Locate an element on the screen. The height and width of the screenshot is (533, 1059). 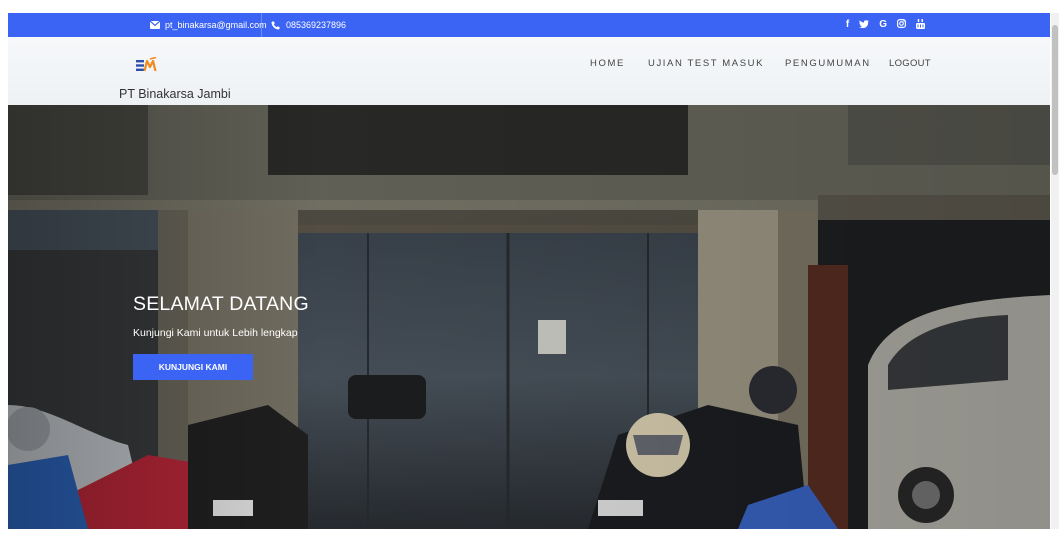
youtube-icon is located at coordinates (920, 25).